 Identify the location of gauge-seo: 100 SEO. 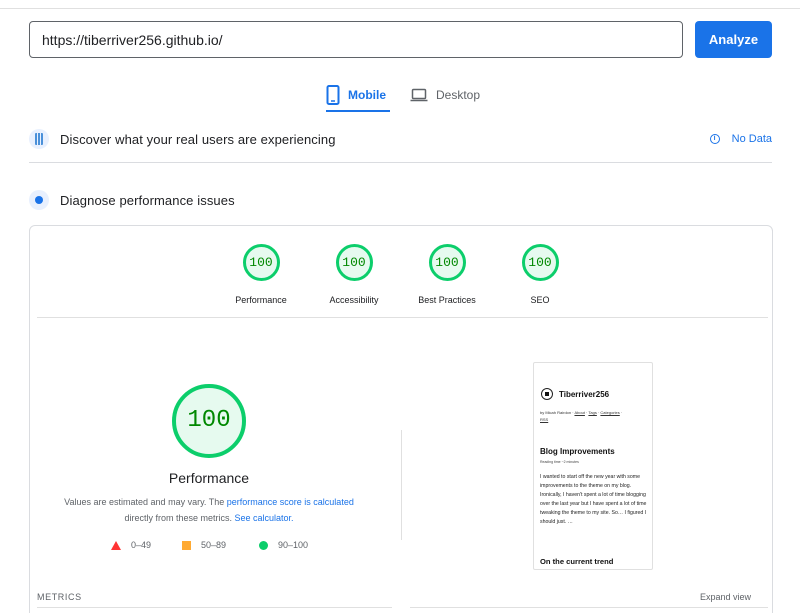
(540, 274).